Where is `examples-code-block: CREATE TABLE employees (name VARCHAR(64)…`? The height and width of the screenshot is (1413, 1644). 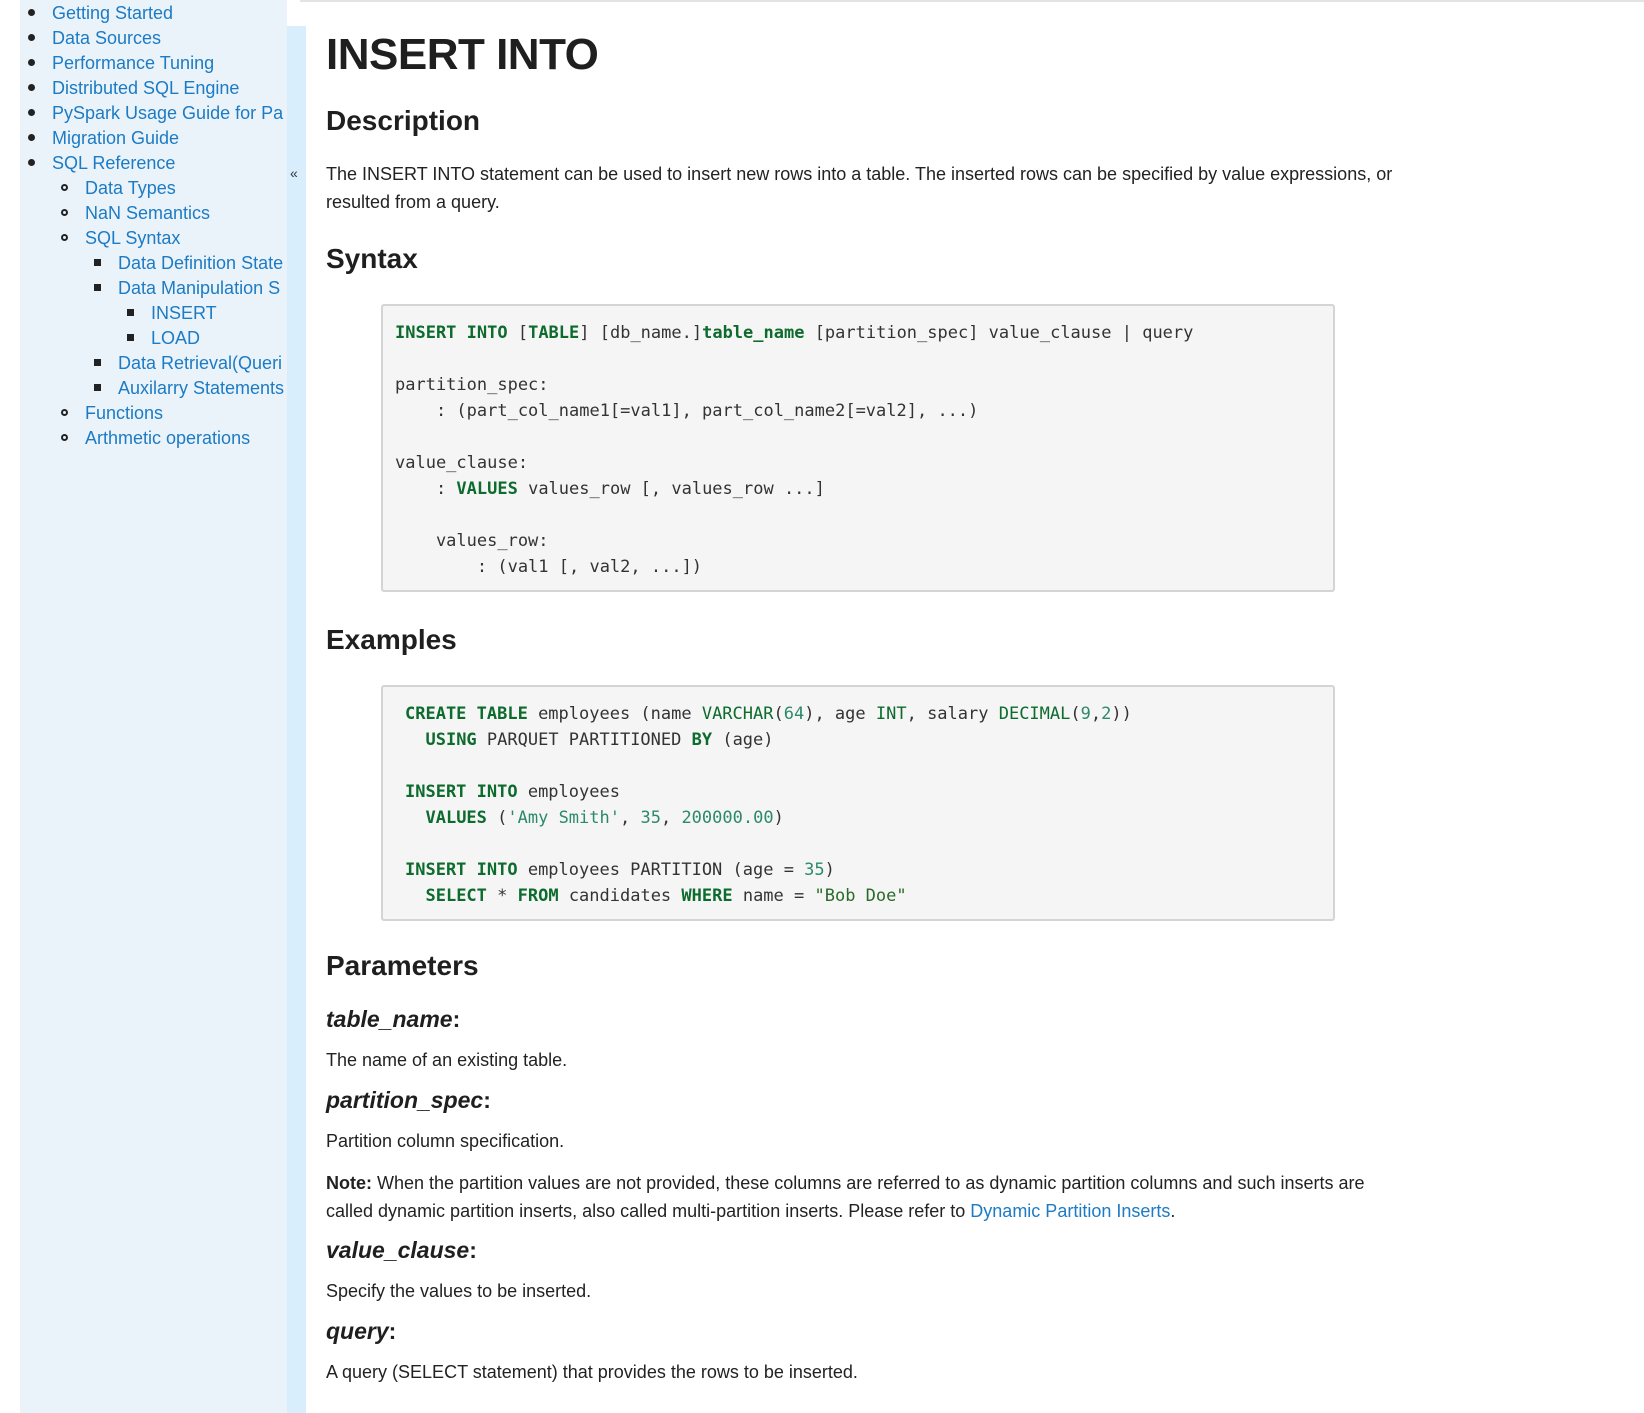
examples-code-block: CREATE TABLE employees (name VARCHAR(64)… is located at coordinates (858, 803).